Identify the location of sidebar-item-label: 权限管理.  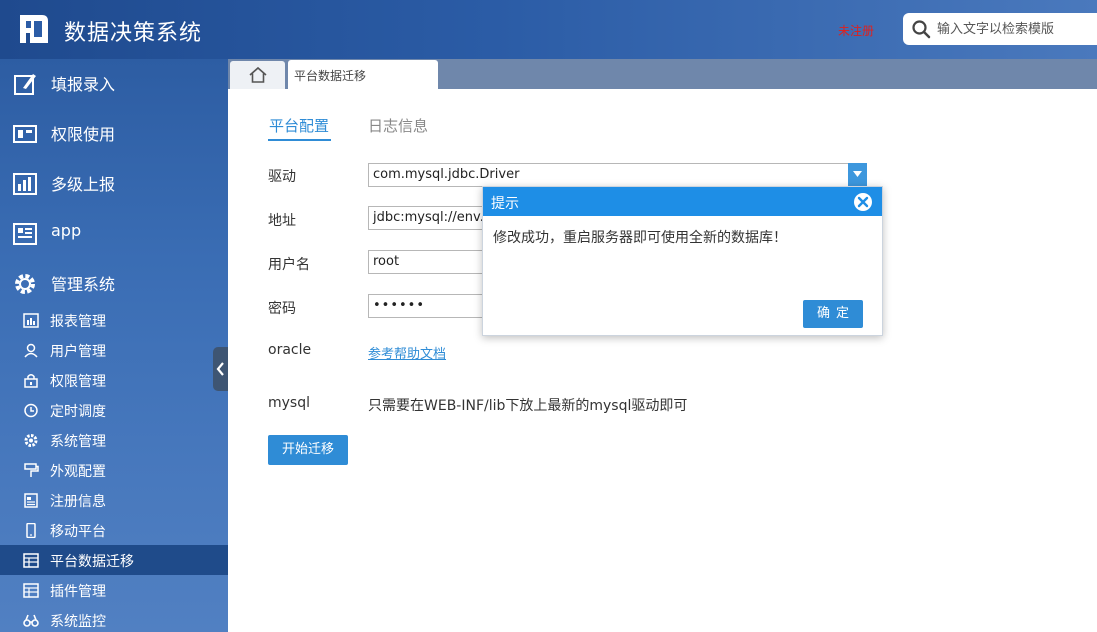
(78, 382).